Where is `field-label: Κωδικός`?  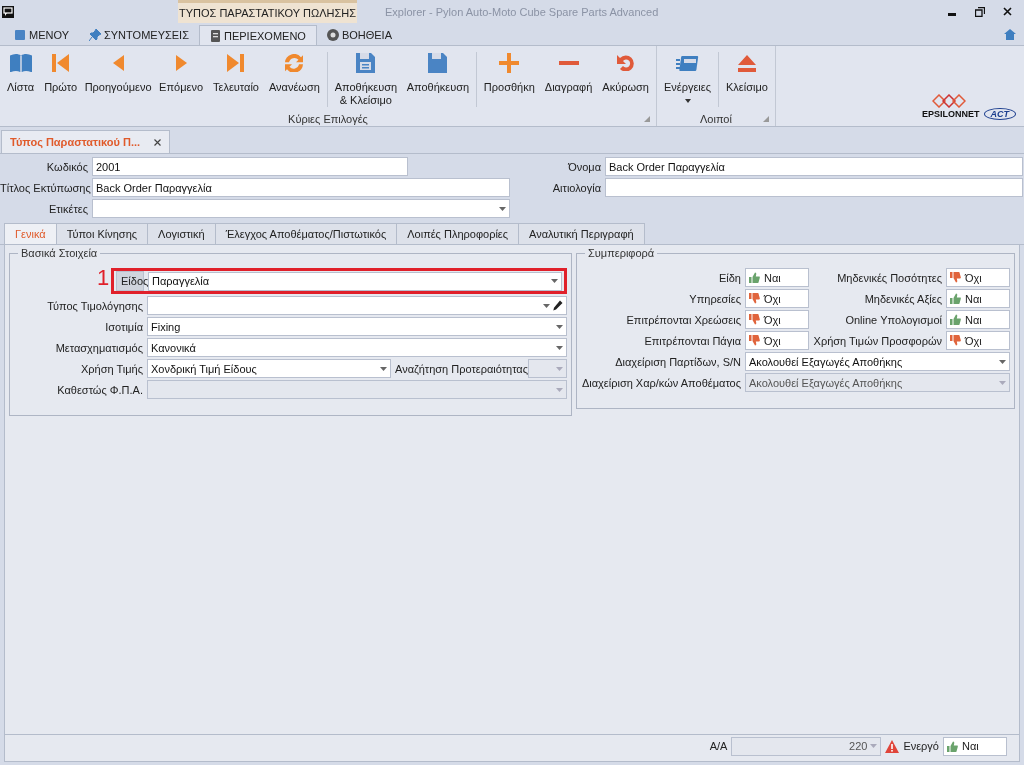 field-label: Κωδικός is located at coordinates (66, 166).